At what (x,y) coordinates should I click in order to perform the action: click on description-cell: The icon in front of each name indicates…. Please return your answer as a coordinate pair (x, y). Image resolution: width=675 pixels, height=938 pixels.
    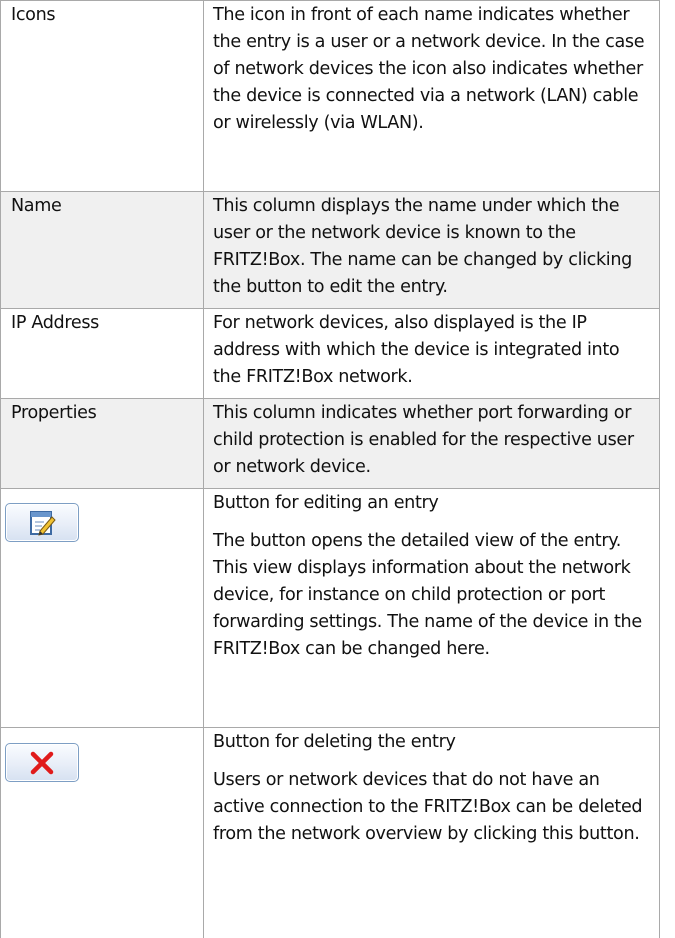
    Looking at the image, I should click on (432, 96).